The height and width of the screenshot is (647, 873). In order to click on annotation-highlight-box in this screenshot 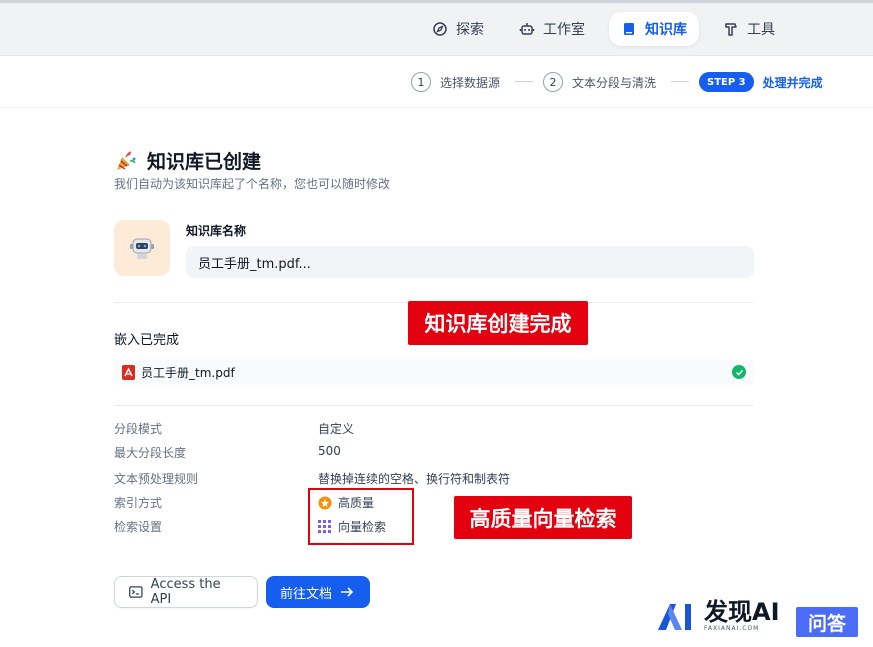, I will do `click(361, 516)`.